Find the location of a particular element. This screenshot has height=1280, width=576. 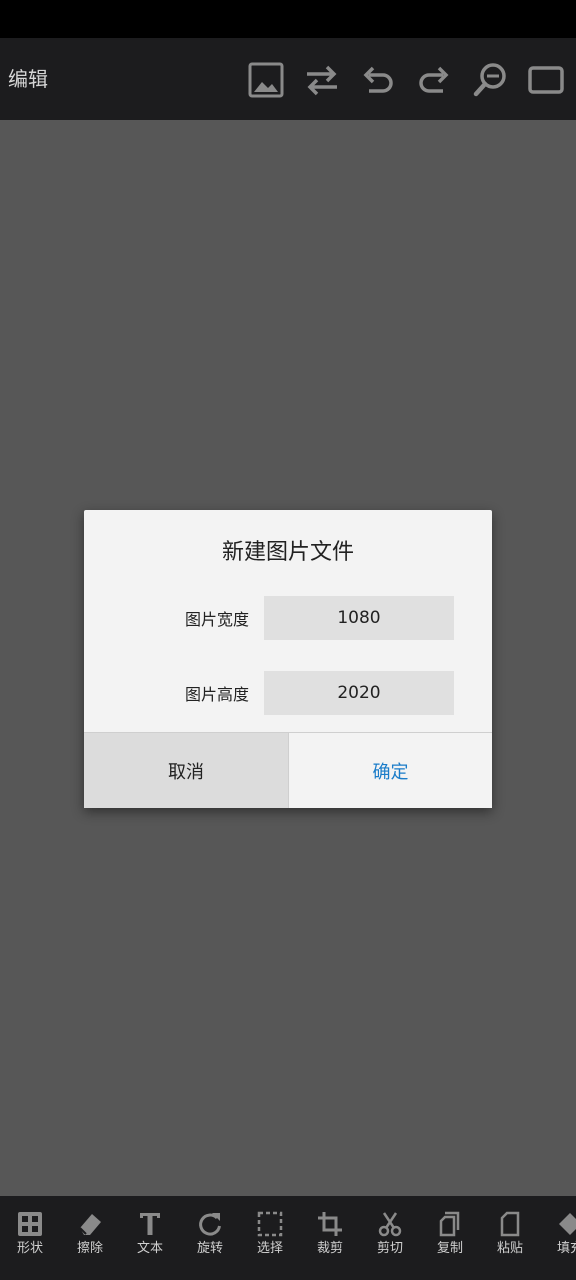

zoom-out-icon is located at coordinates (490, 80).